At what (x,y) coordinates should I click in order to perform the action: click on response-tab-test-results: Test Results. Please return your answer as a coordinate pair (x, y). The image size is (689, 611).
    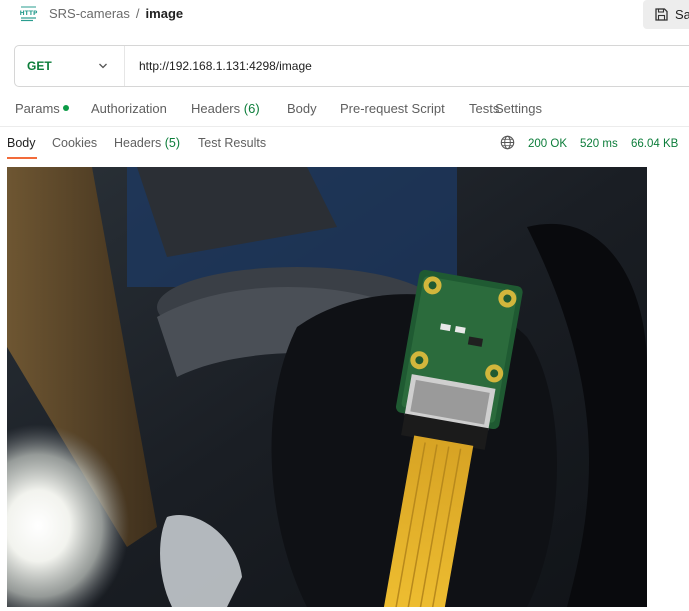
    Looking at the image, I should click on (232, 143).